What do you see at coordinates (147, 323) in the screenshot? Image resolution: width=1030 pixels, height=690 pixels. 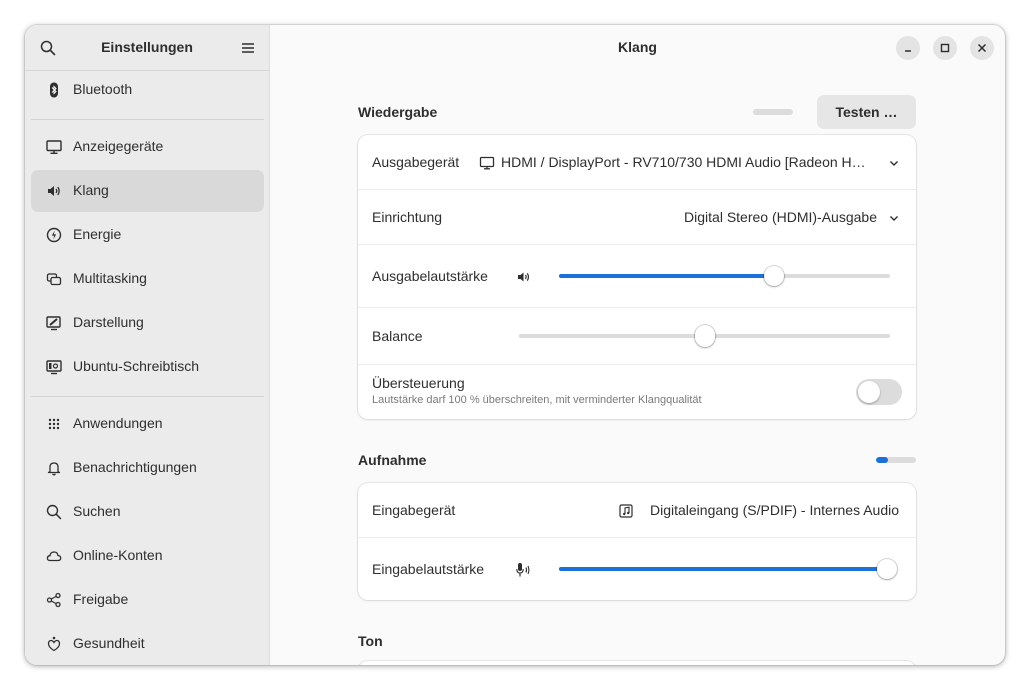 I see `sidebar-item-appearance: Darstellung` at bounding box center [147, 323].